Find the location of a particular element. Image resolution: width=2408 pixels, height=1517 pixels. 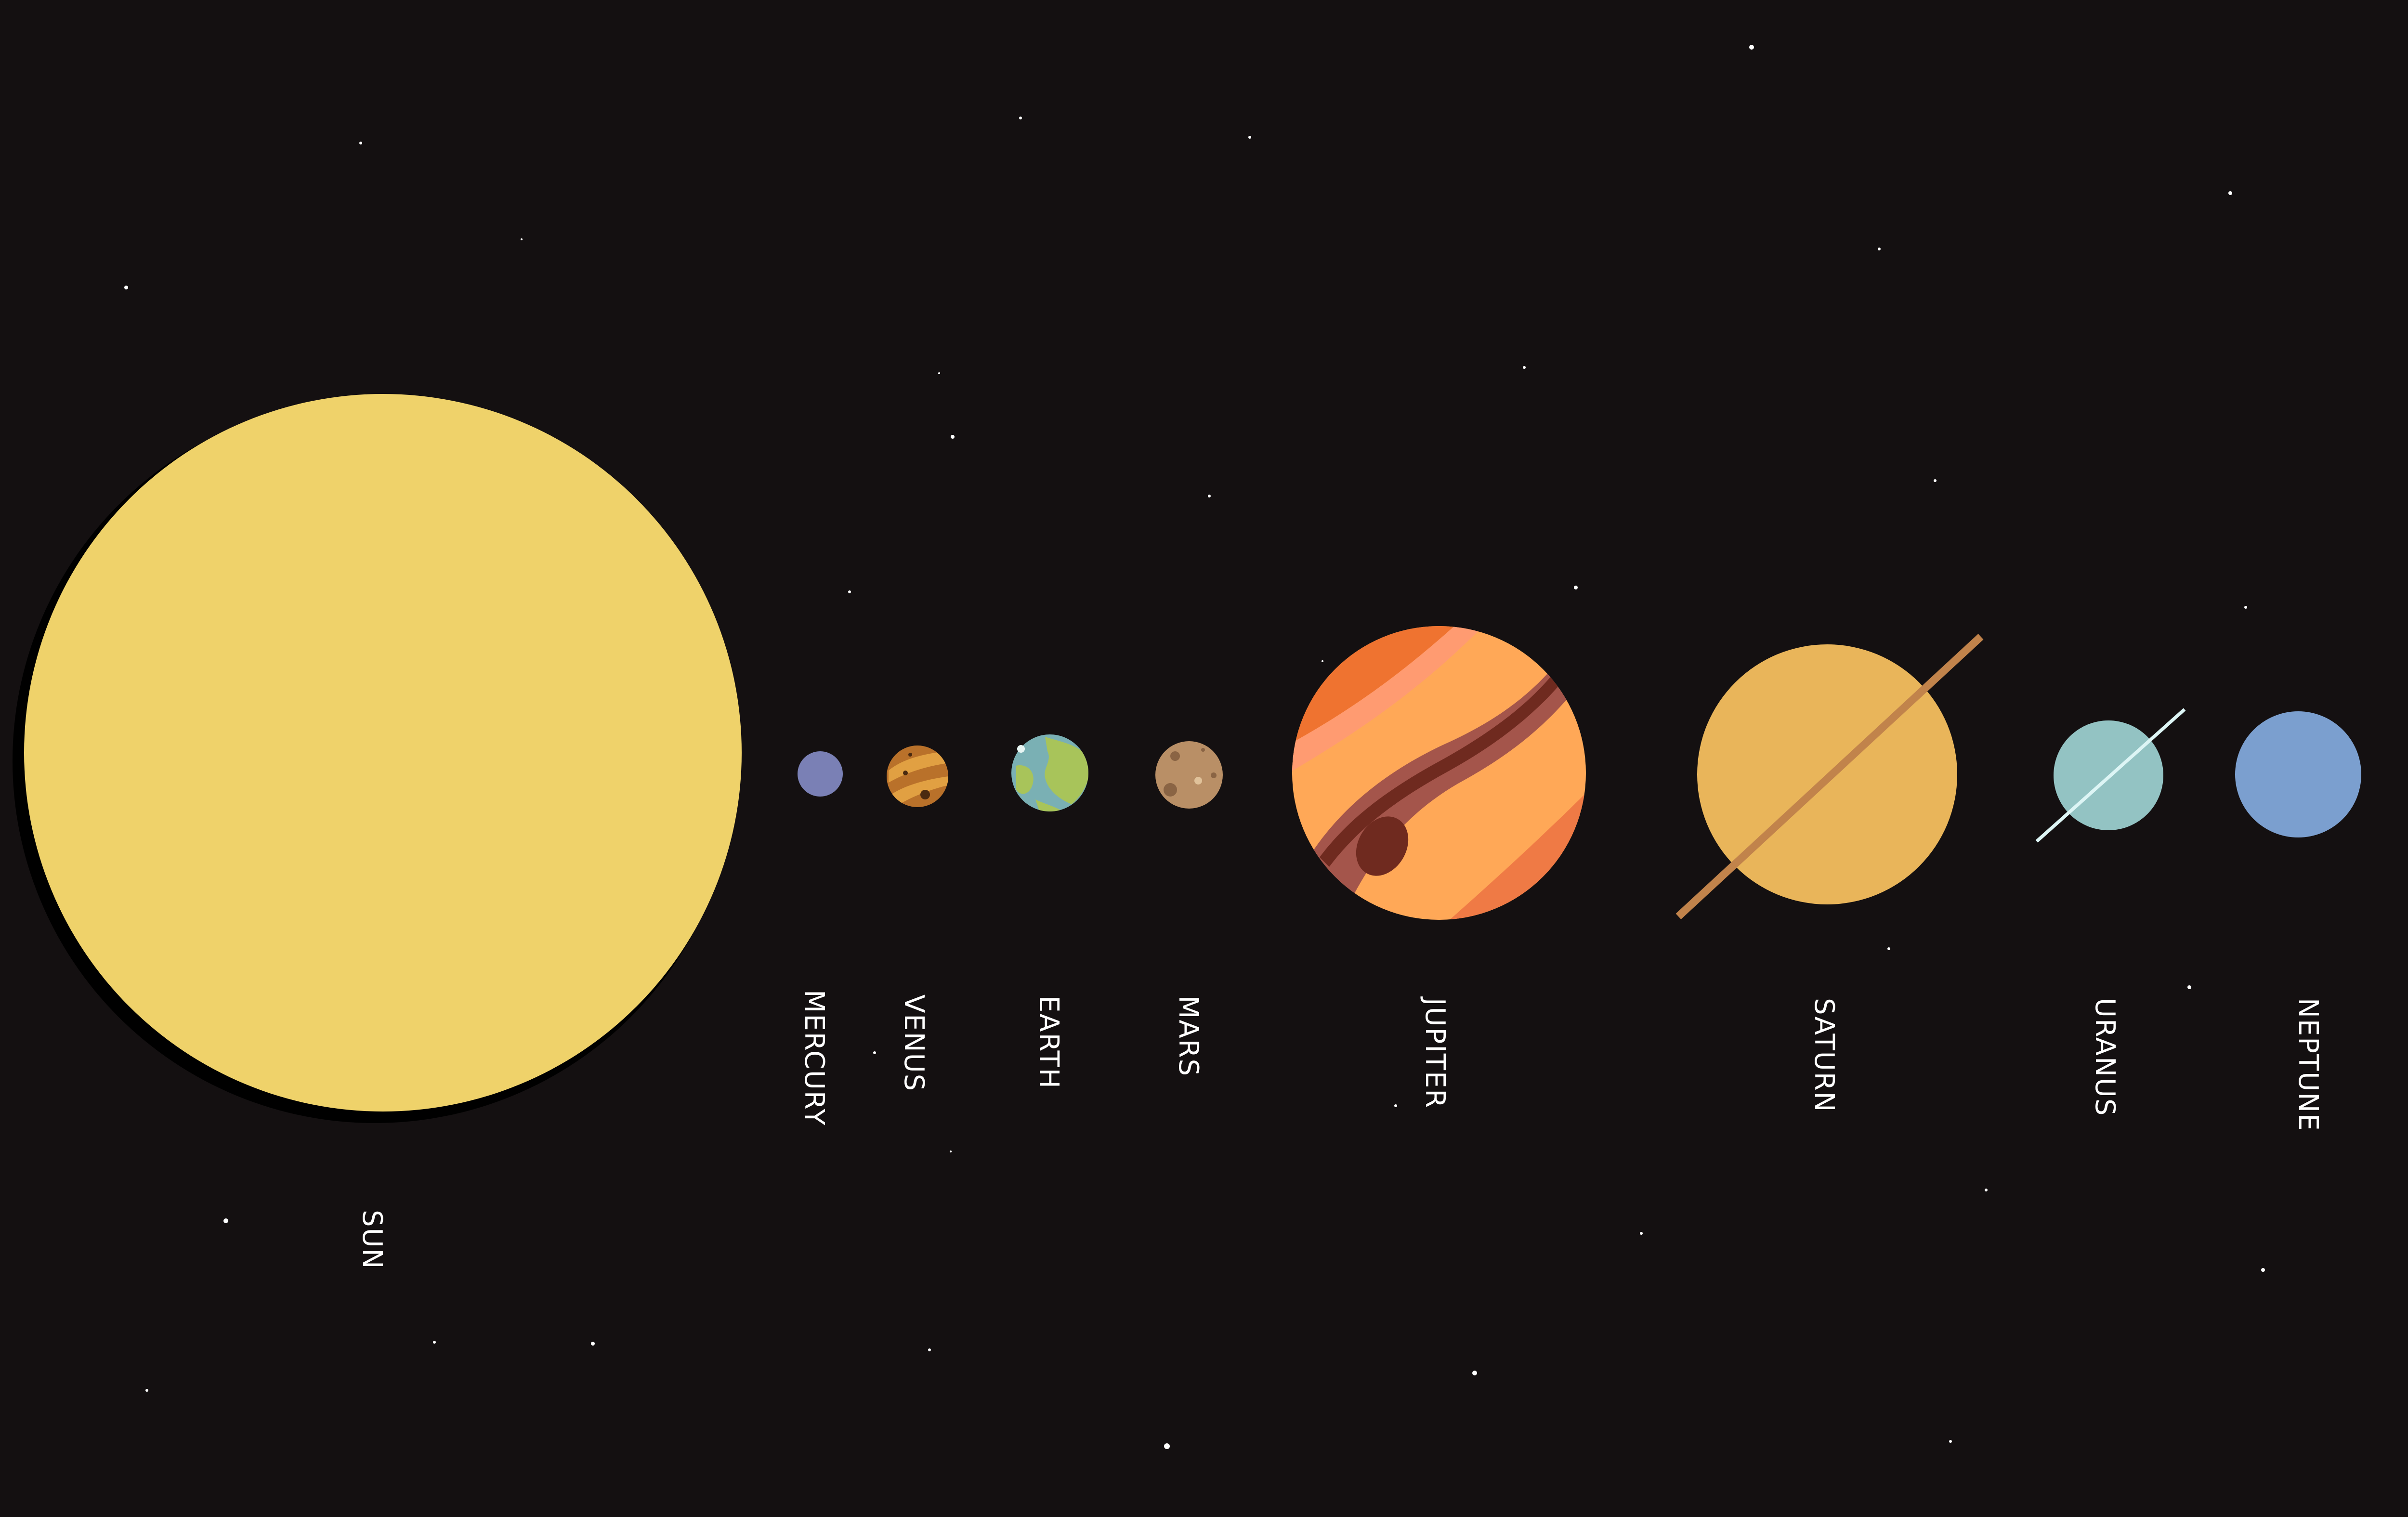

earth is located at coordinates (1049, 772).